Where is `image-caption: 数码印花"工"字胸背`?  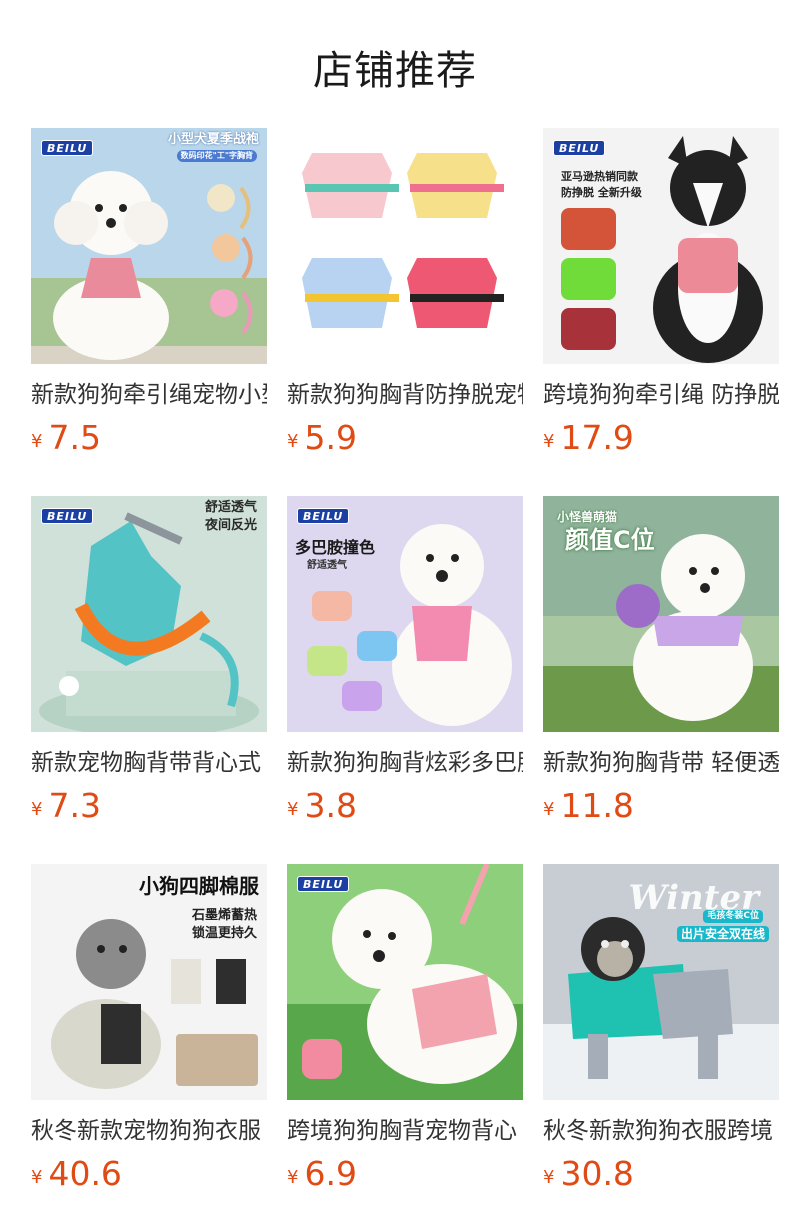
image-caption: 数码印花"工"字胸背 is located at coordinates (216, 156).